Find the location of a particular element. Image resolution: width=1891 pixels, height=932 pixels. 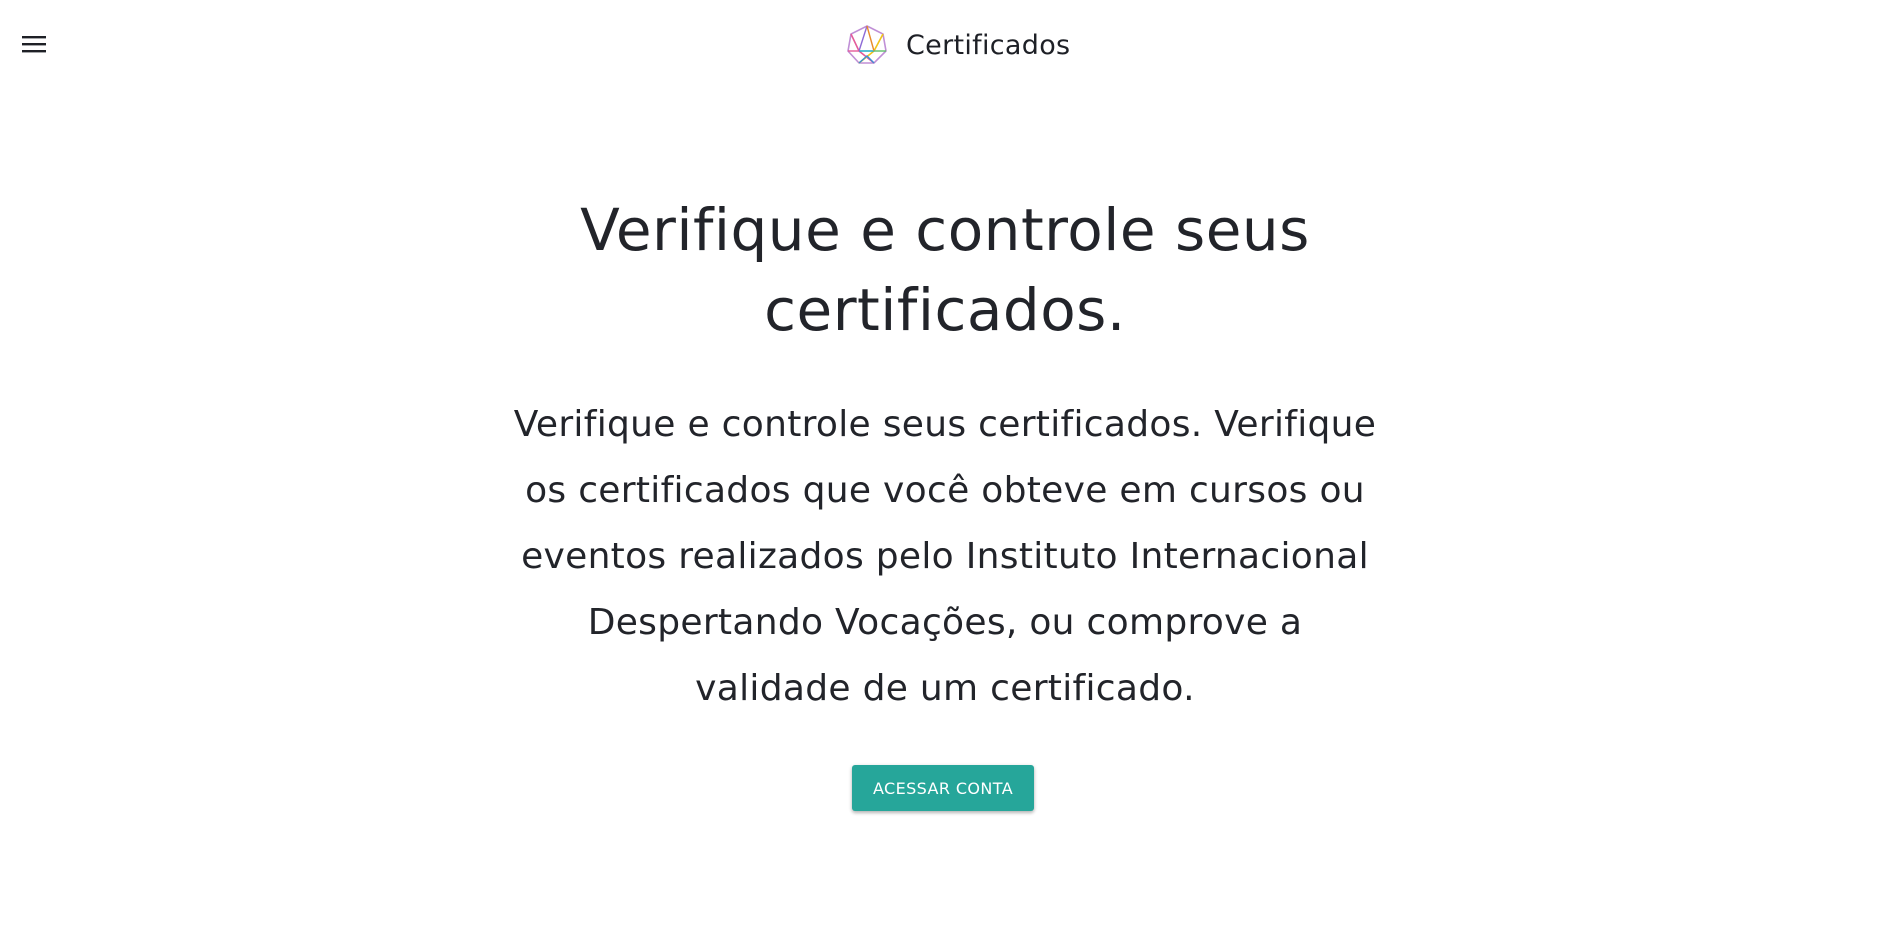

brand-home-link: Certificados is located at coordinates (958, 45).